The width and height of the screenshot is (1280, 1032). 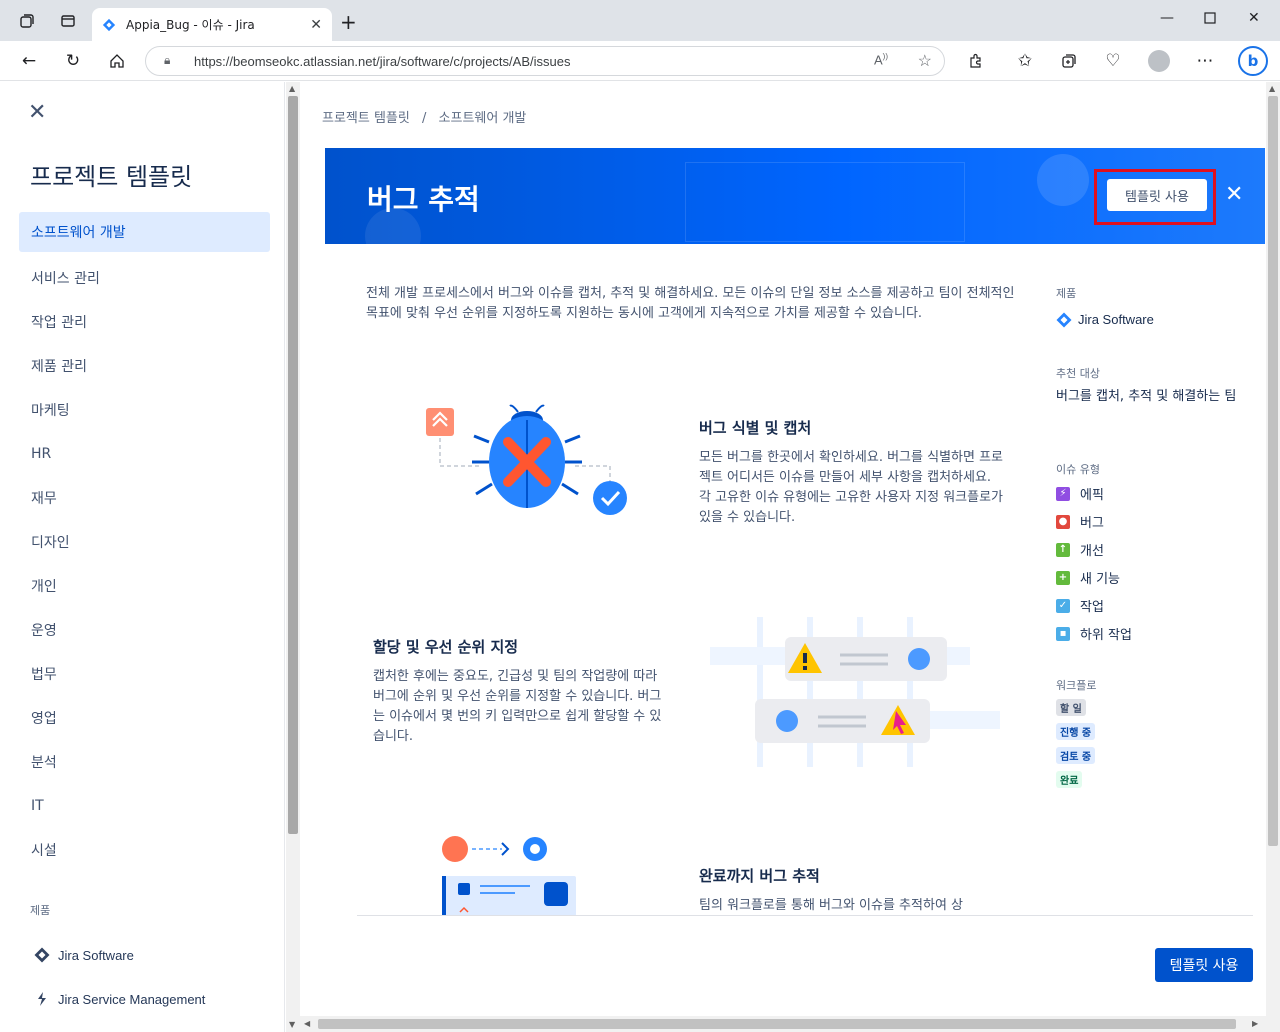 I want to click on lock-icon: 🔒︎, so click(x=167, y=60).